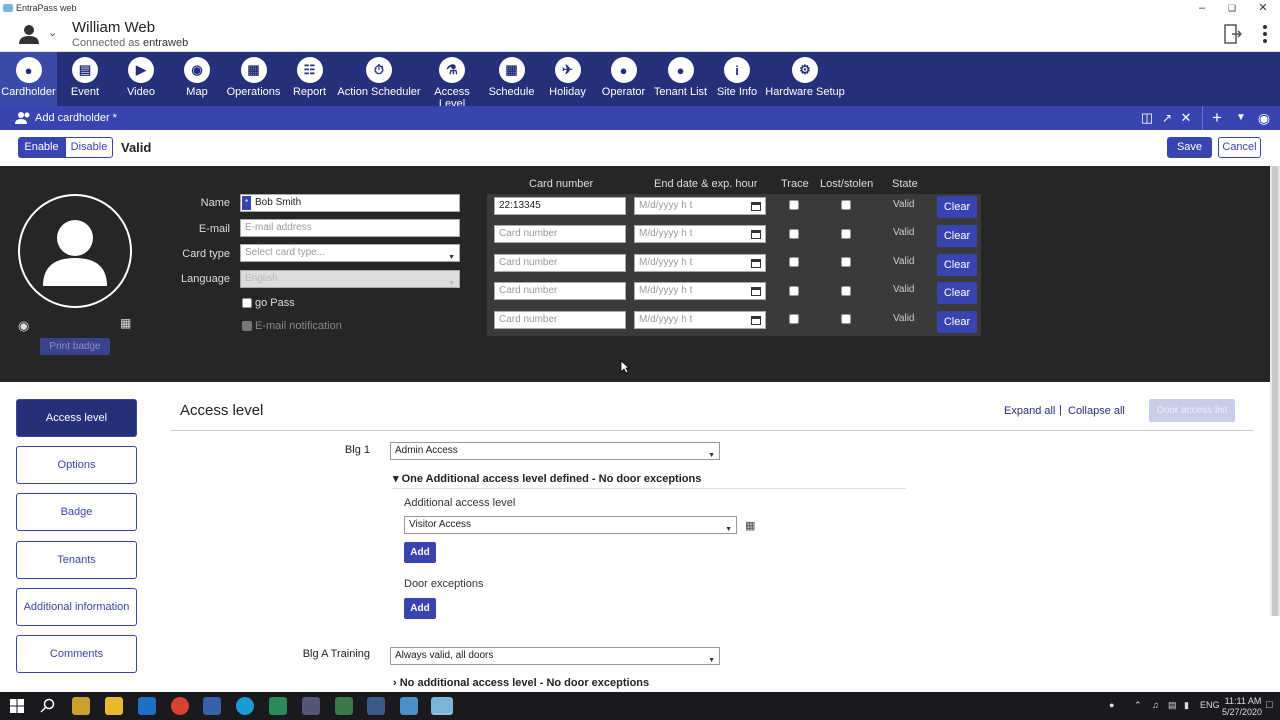  I want to click on menu-operator: ● Operator, so click(623, 79).